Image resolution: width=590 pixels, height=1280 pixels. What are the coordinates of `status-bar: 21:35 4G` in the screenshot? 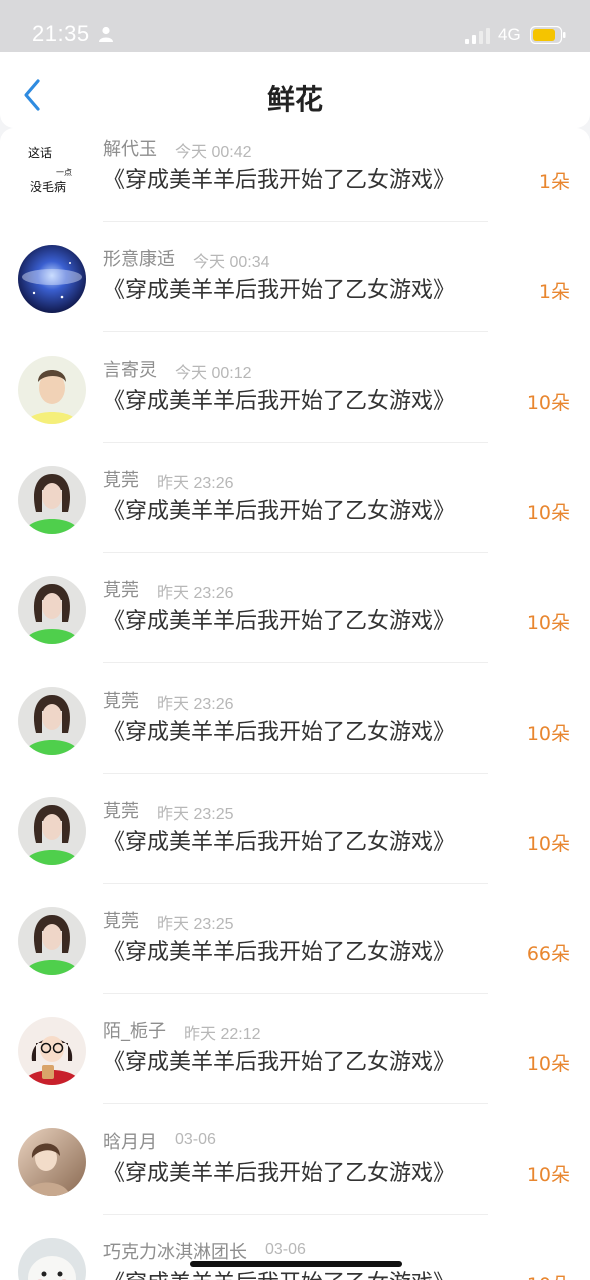 It's located at (295, 26).